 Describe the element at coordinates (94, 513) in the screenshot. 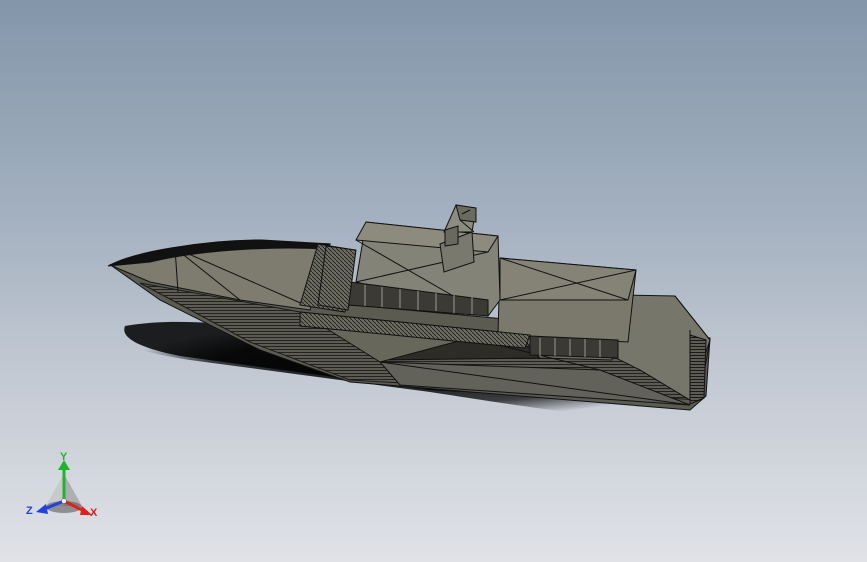

I see `x-axis-label: X` at that location.